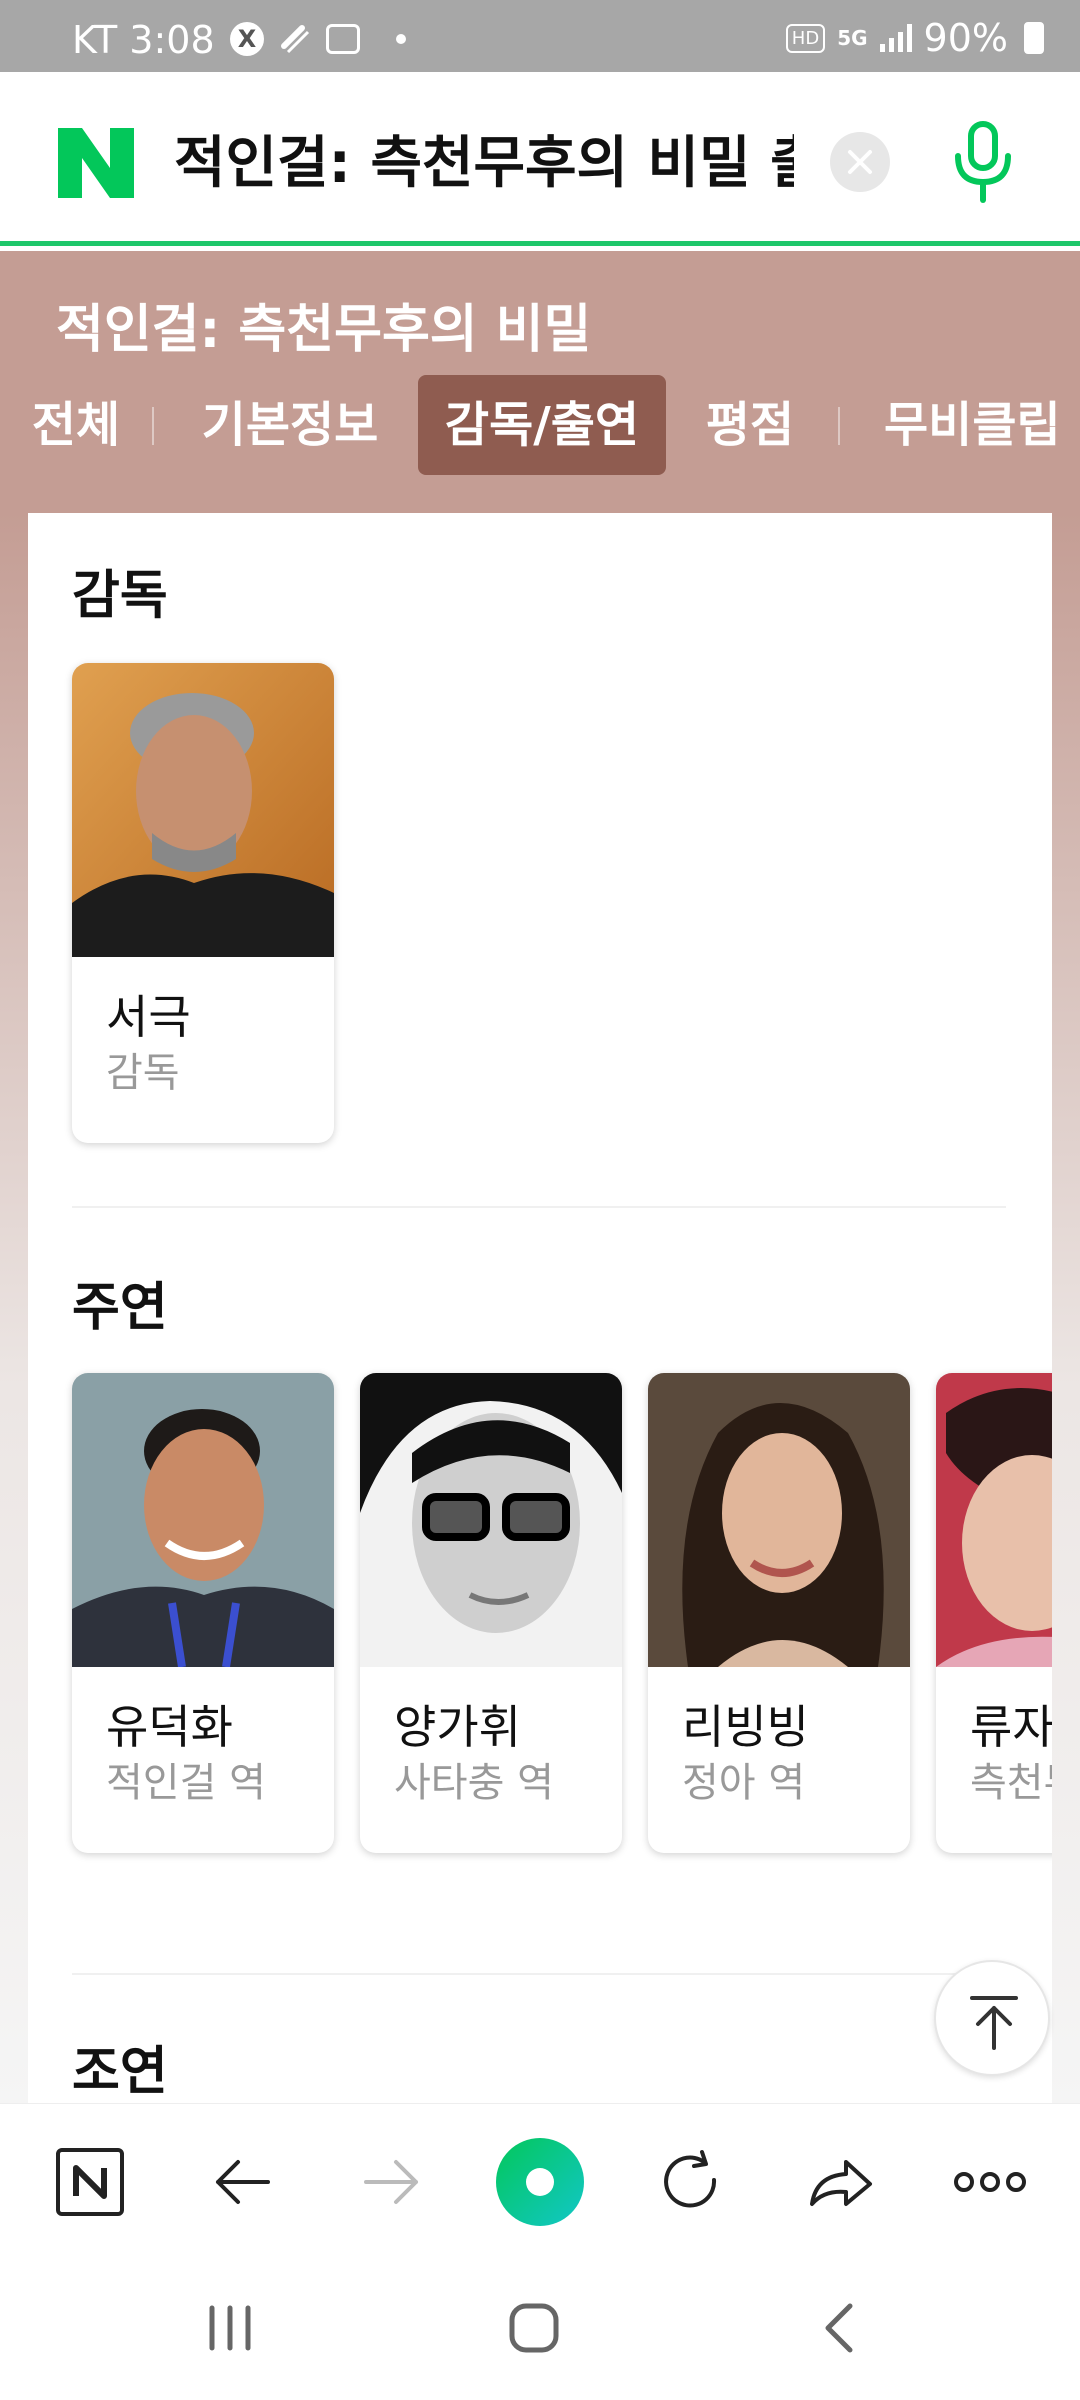 The image size is (1080, 2400). Describe the element at coordinates (744, 1783) in the screenshot. I see `person-role: 정아 역` at that location.